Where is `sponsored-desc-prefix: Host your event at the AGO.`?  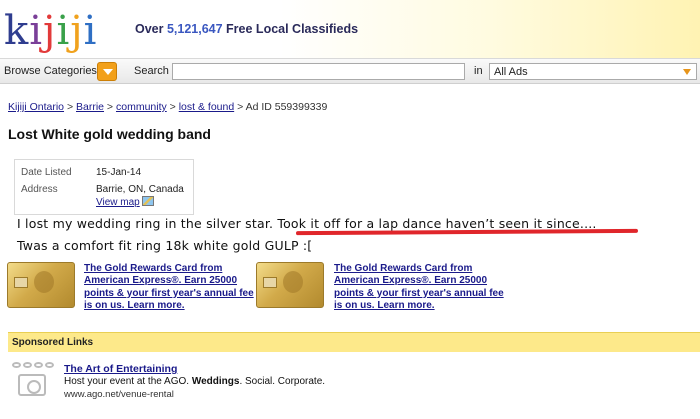 sponsored-desc-prefix: Host your event at the AGO. is located at coordinates (128, 381).